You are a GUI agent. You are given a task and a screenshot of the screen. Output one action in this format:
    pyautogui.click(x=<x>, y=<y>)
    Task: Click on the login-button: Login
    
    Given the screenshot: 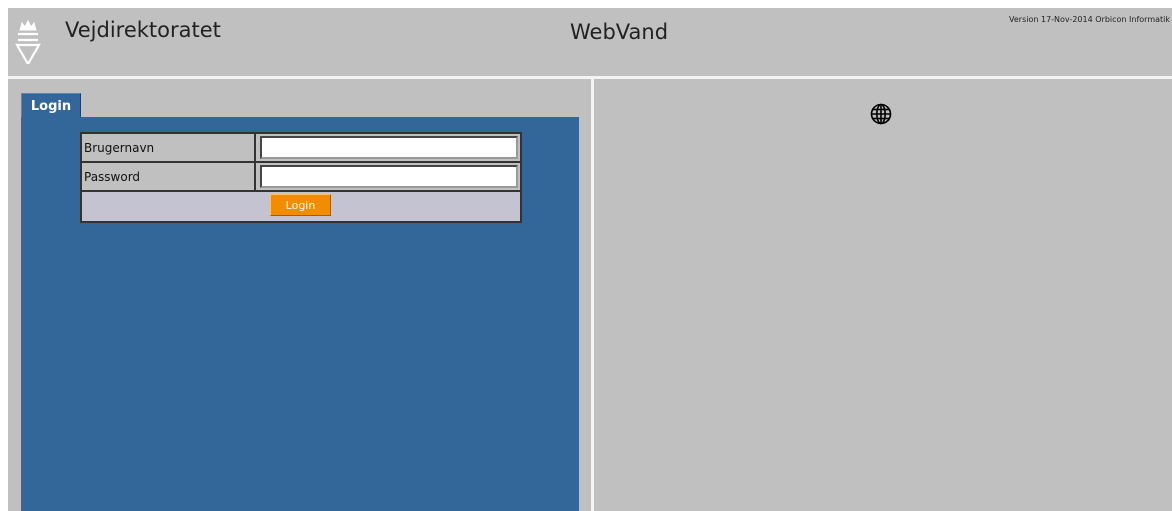 What is the action you would take?
    pyautogui.click(x=300, y=205)
    